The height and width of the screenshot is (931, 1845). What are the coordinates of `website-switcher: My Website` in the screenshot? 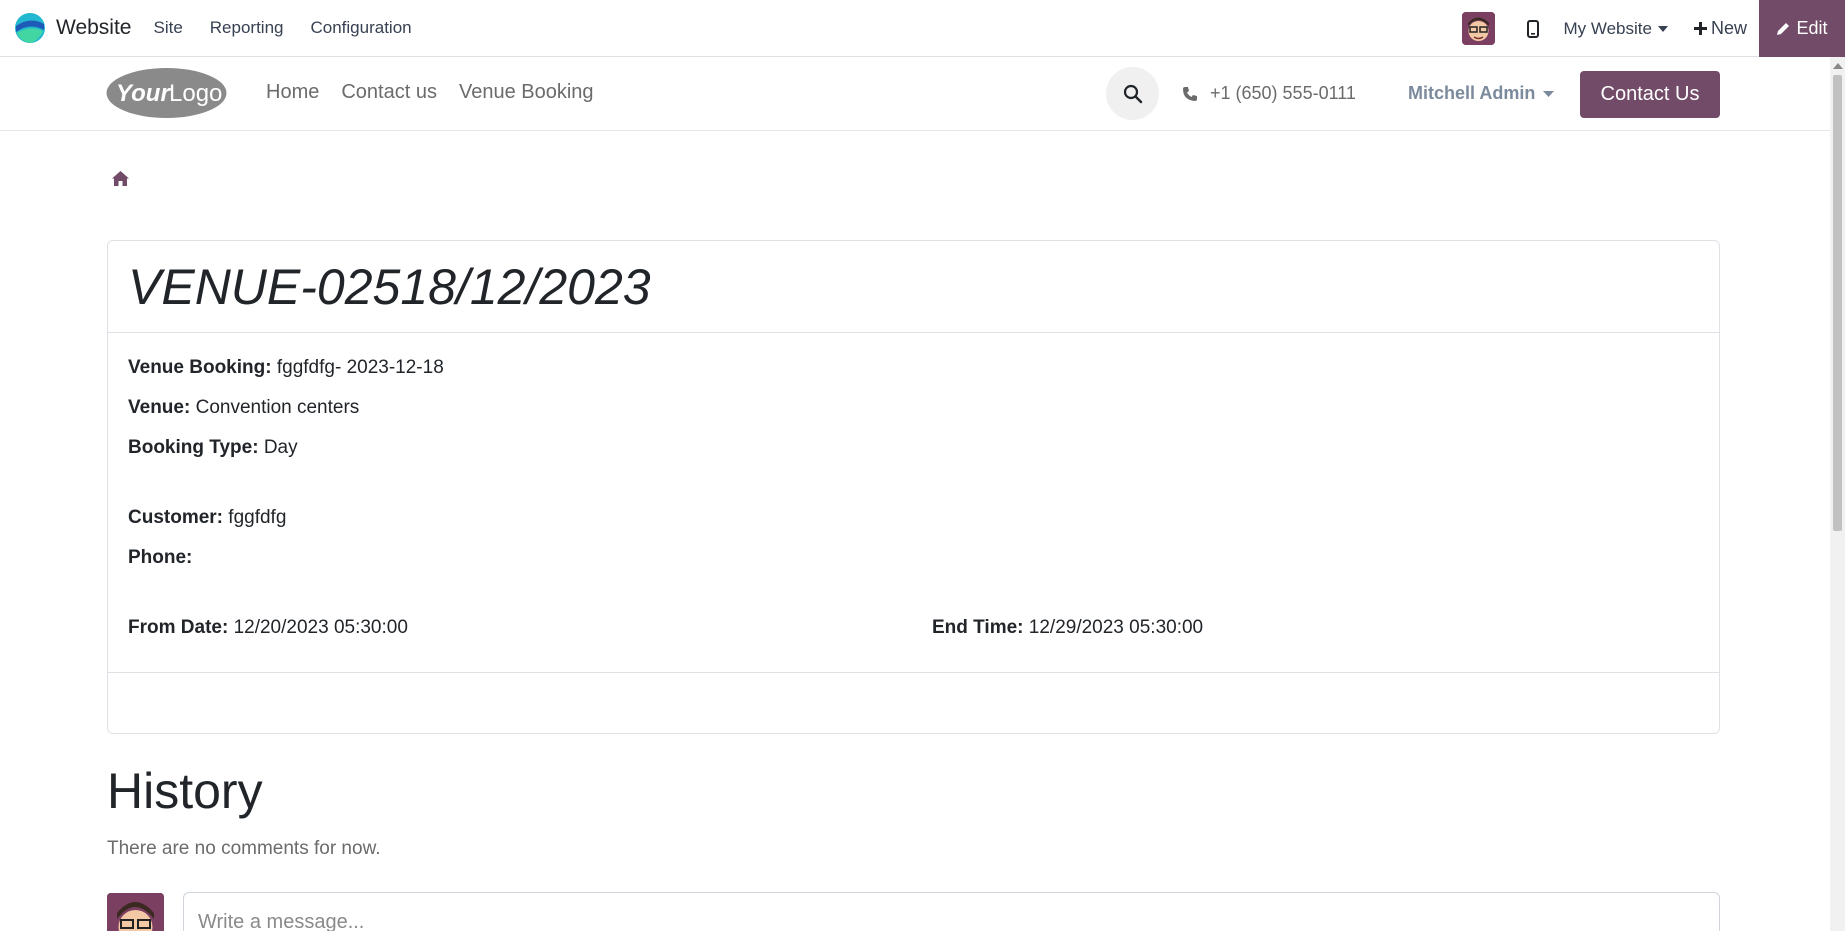 It's located at (1615, 29).